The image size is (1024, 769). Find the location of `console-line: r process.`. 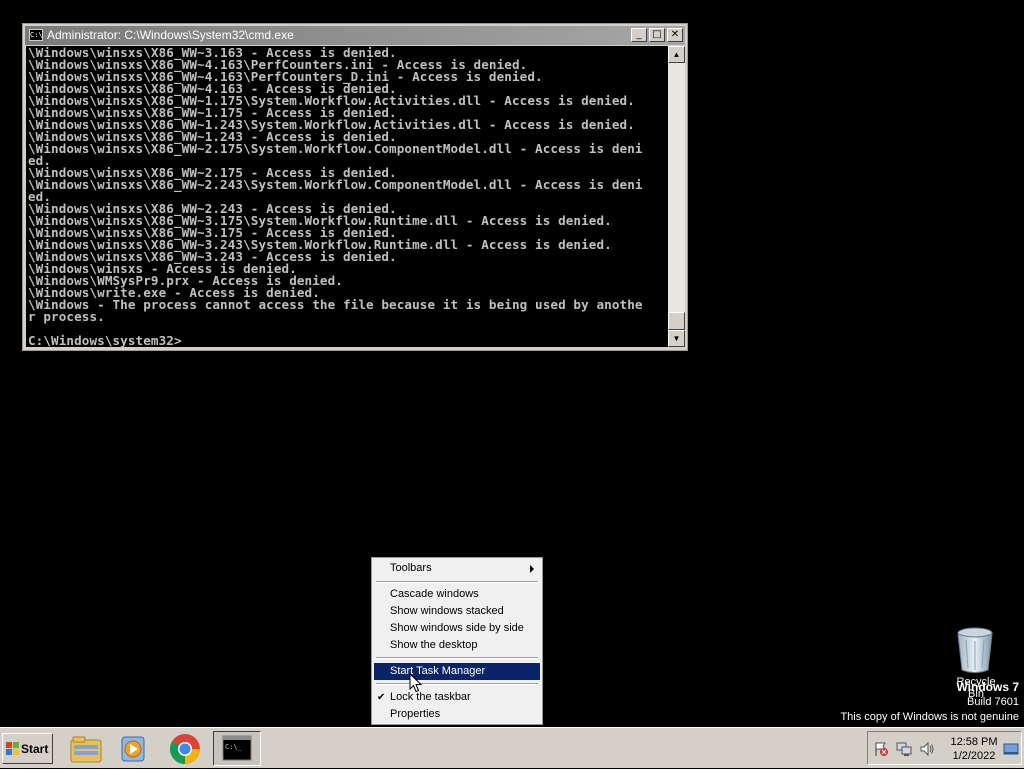

console-line: r process. is located at coordinates (66, 316).